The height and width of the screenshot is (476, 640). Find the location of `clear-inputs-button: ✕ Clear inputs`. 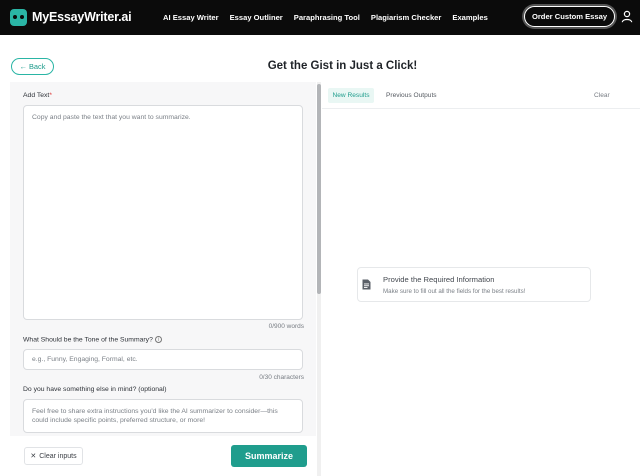

clear-inputs-button: ✕ Clear inputs is located at coordinates (53, 456).